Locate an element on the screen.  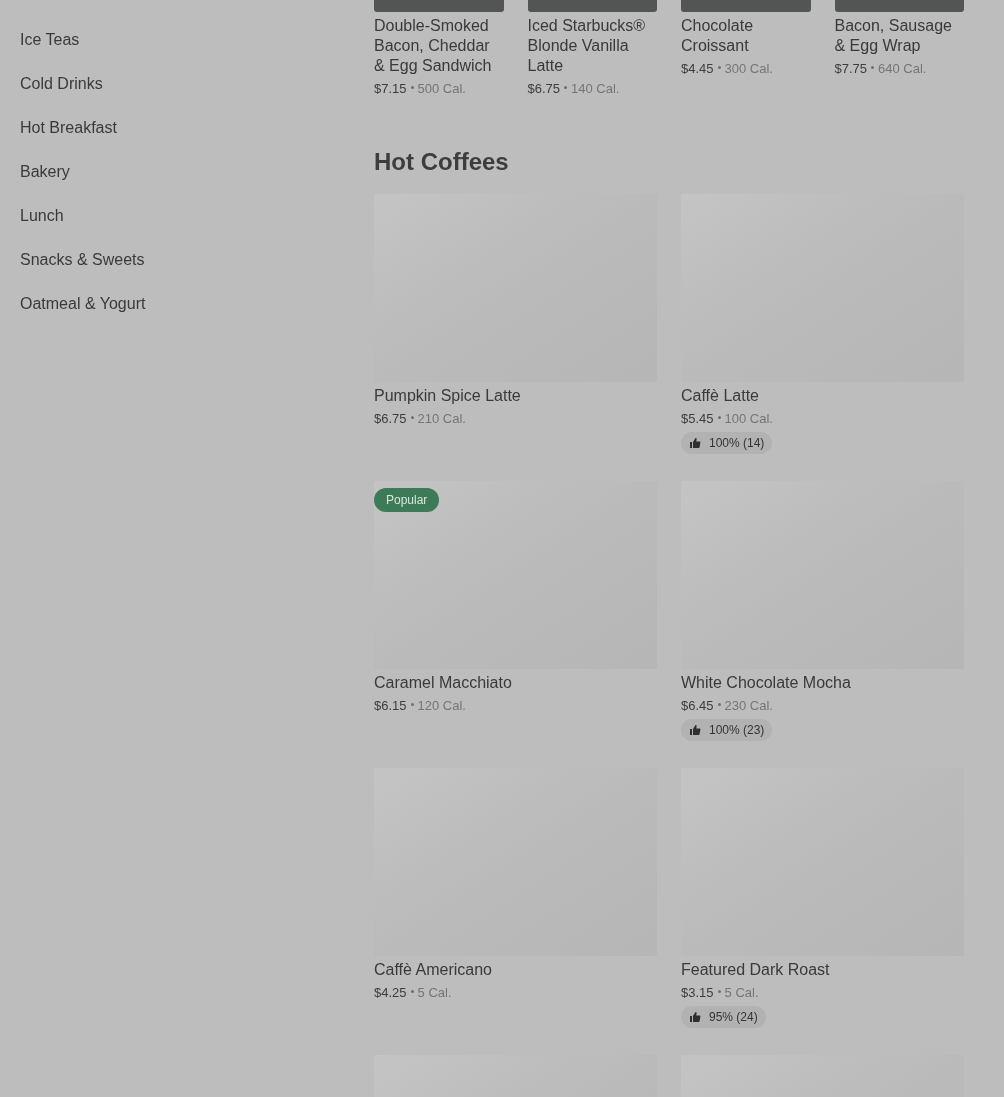
section-heading: Hot Coffees is located at coordinates (442, 162).